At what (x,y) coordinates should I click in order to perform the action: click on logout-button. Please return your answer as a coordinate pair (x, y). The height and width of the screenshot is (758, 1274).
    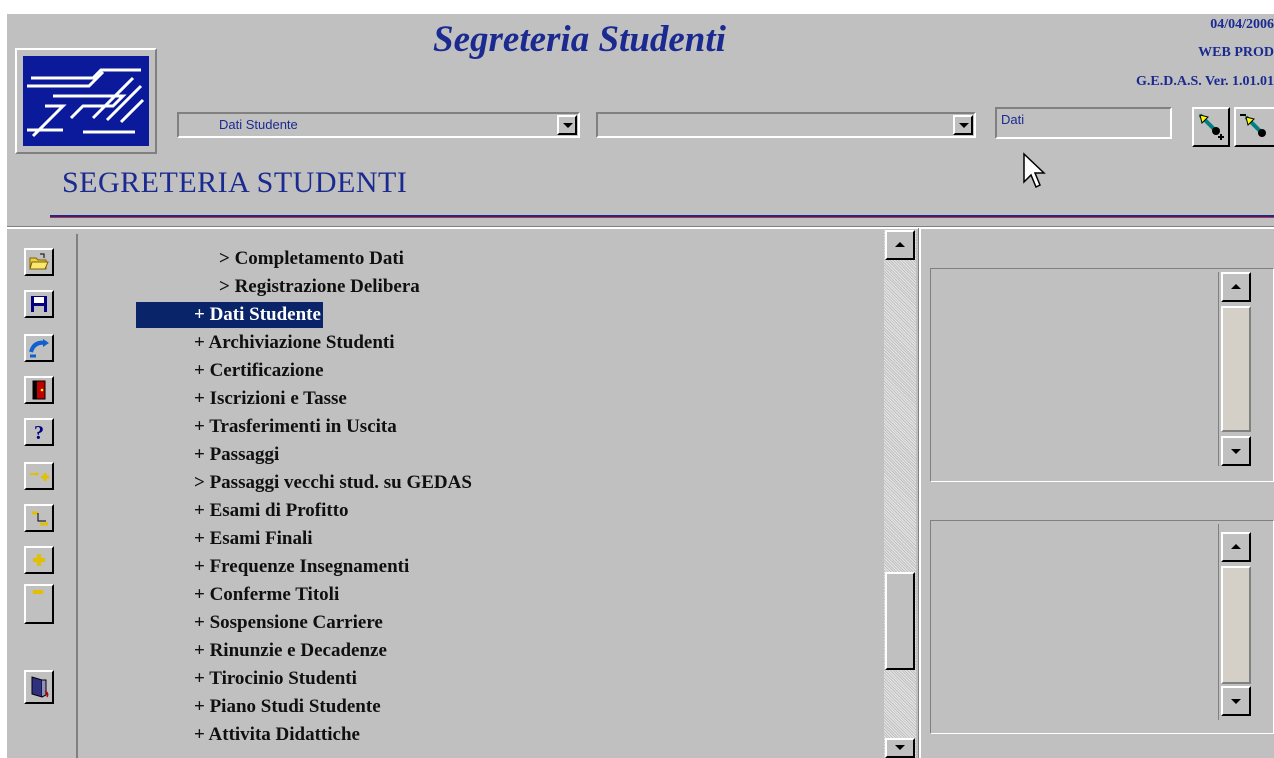
    Looking at the image, I should click on (39, 687).